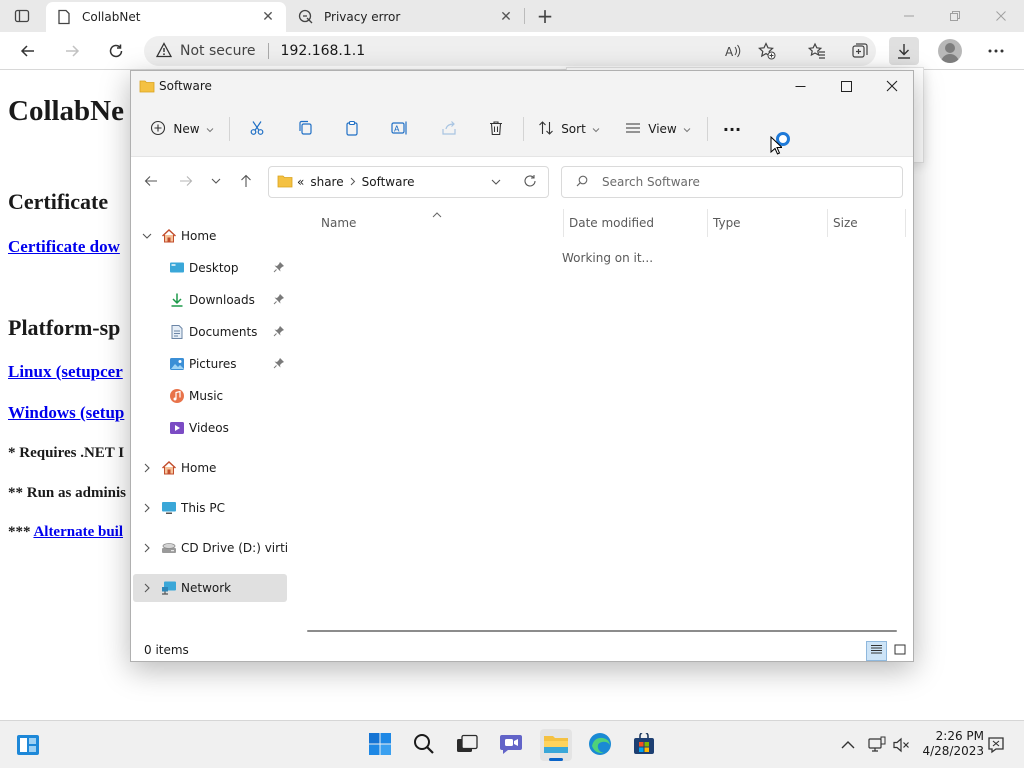  Describe the element at coordinates (546, 129) in the screenshot. I see `sort-icon` at that location.